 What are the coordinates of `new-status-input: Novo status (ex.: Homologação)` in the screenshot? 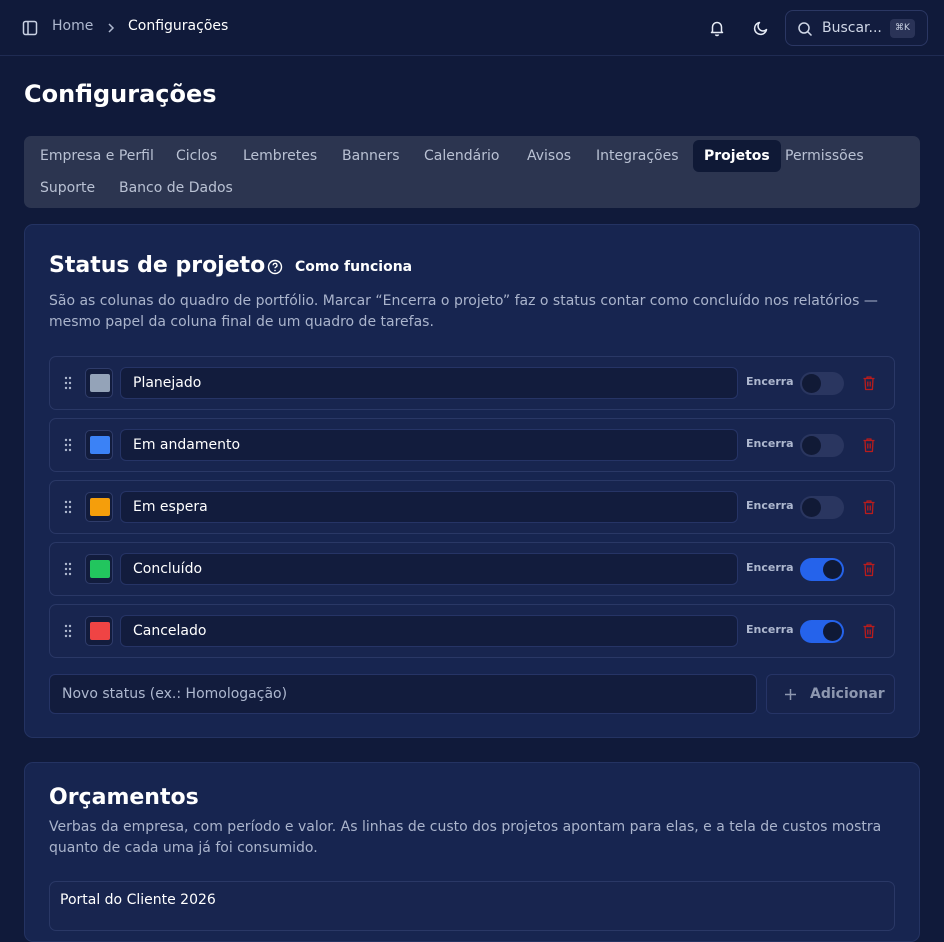 It's located at (403, 694).